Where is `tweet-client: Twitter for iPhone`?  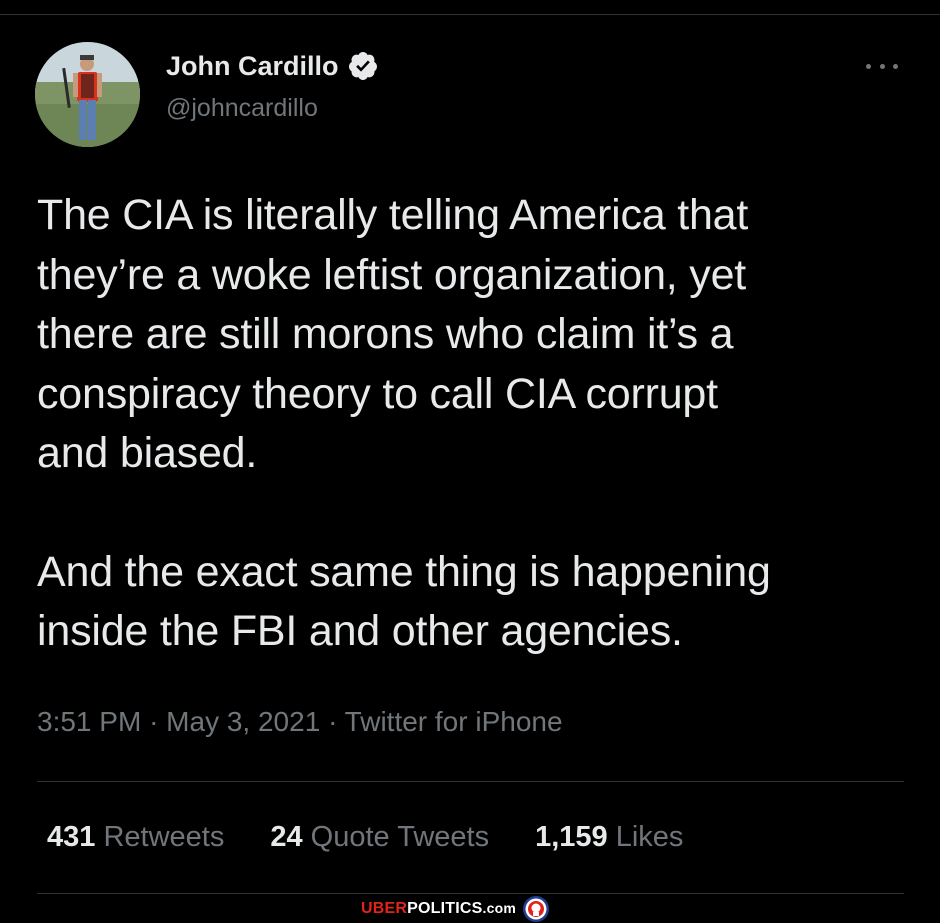 tweet-client: Twitter for iPhone is located at coordinates (454, 721).